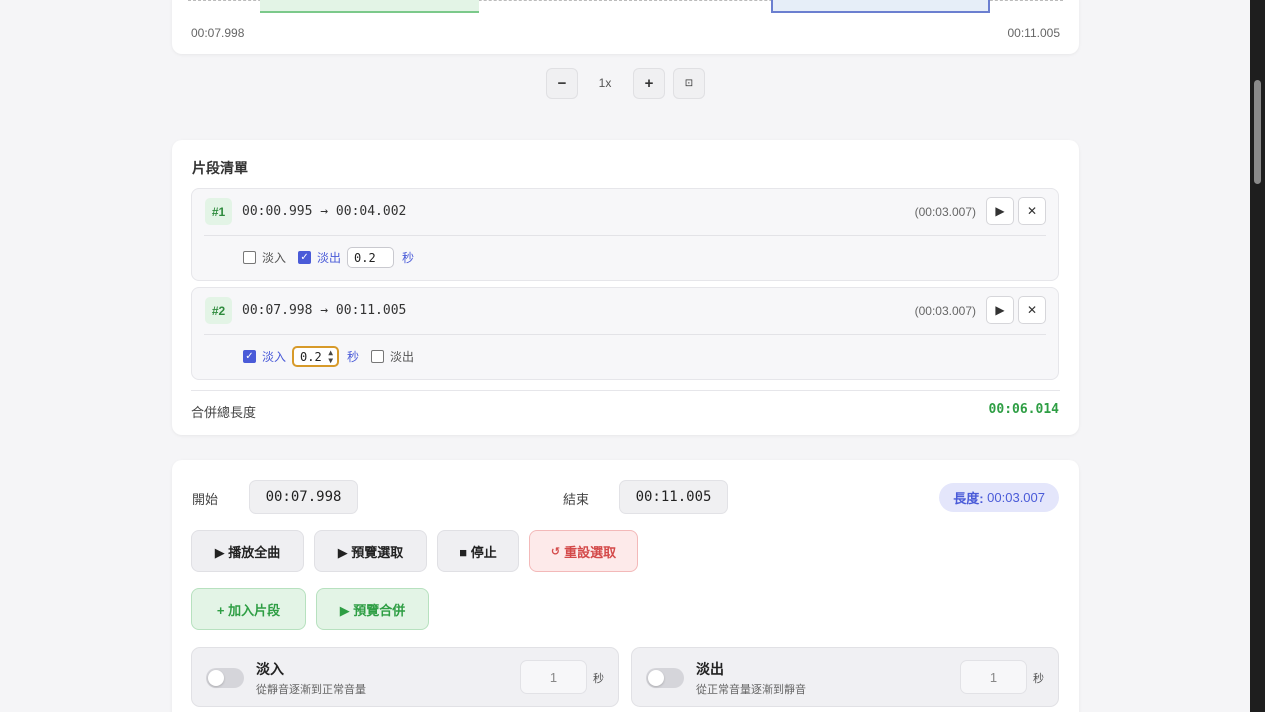  What do you see at coordinates (270, 669) in the screenshot?
I see `fade-in-title: 淡入` at bounding box center [270, 669].